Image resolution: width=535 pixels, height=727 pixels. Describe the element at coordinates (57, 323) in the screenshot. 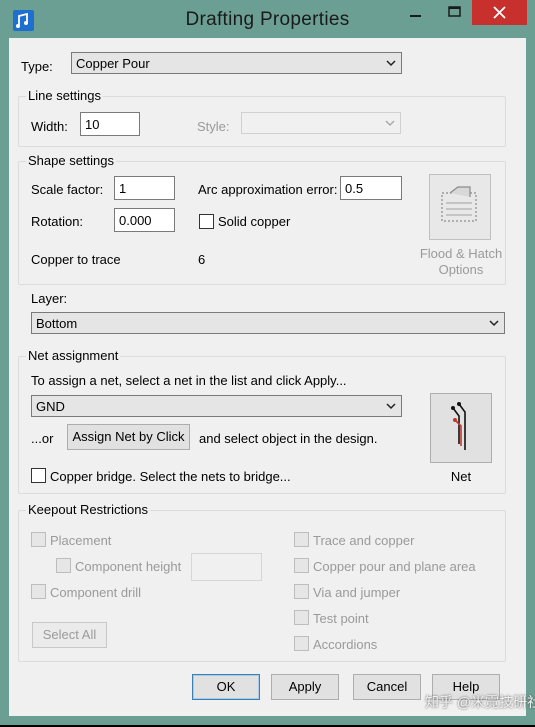

I see `layer-value: Bottom` at that location.